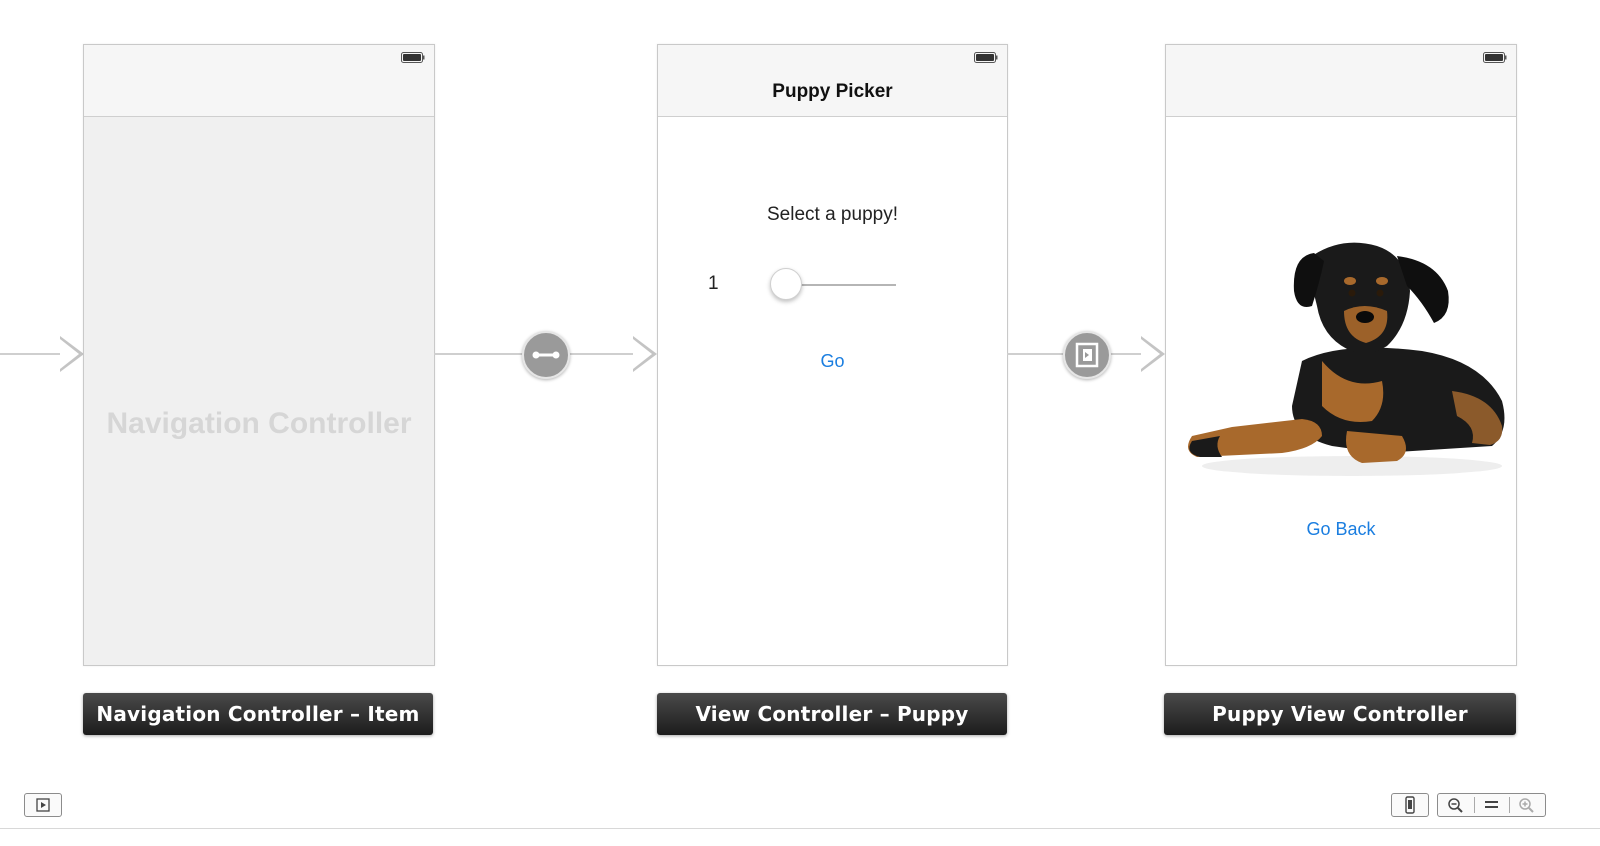  I want to click on slider-thumb, so click(786, 284).